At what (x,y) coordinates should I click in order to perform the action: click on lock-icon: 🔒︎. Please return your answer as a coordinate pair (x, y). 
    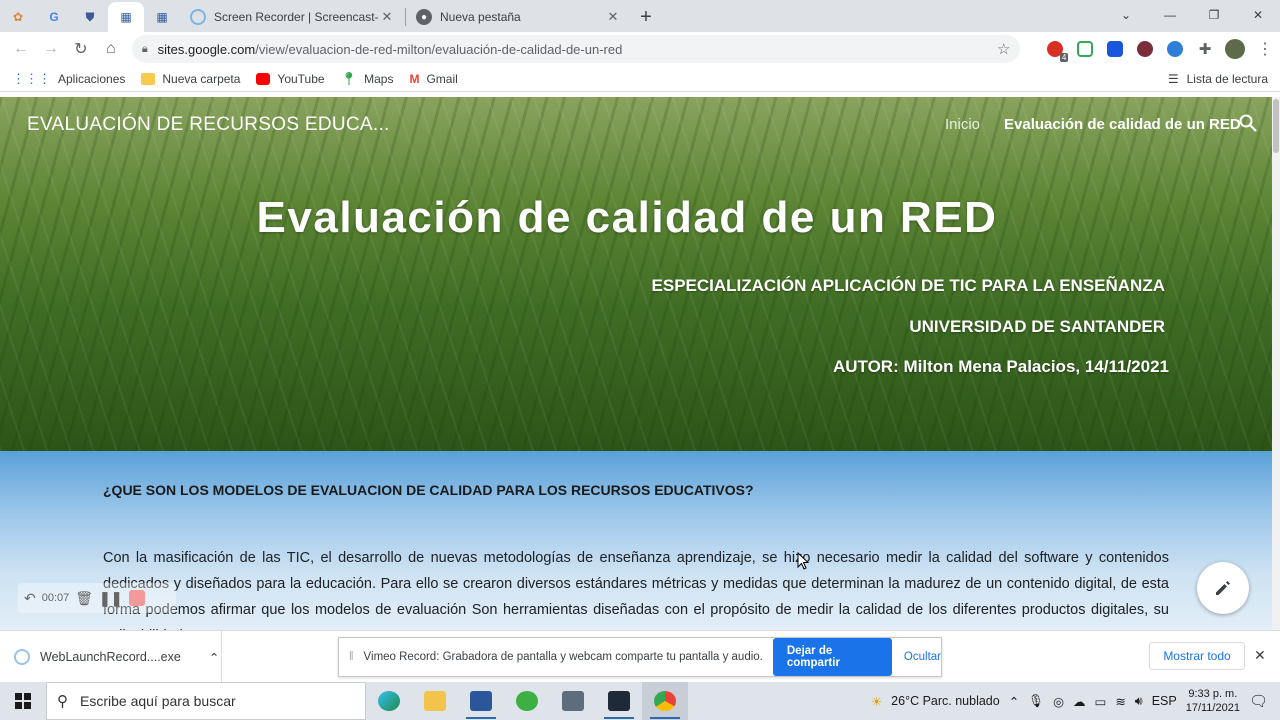
    Looking at the image, I should click on (145, 49).